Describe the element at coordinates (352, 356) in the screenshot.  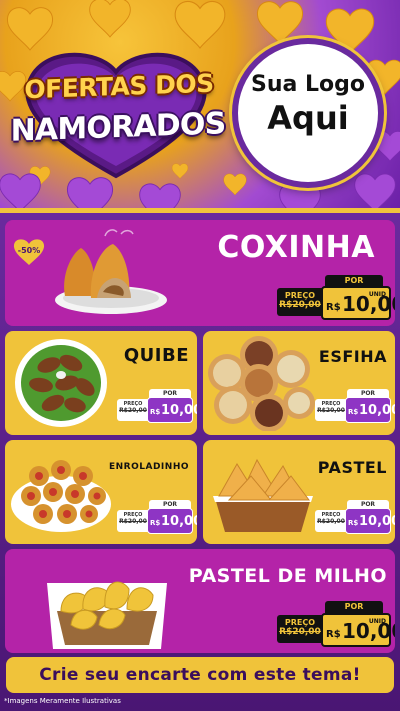
I see `product-name: ESFIHA` at that location.